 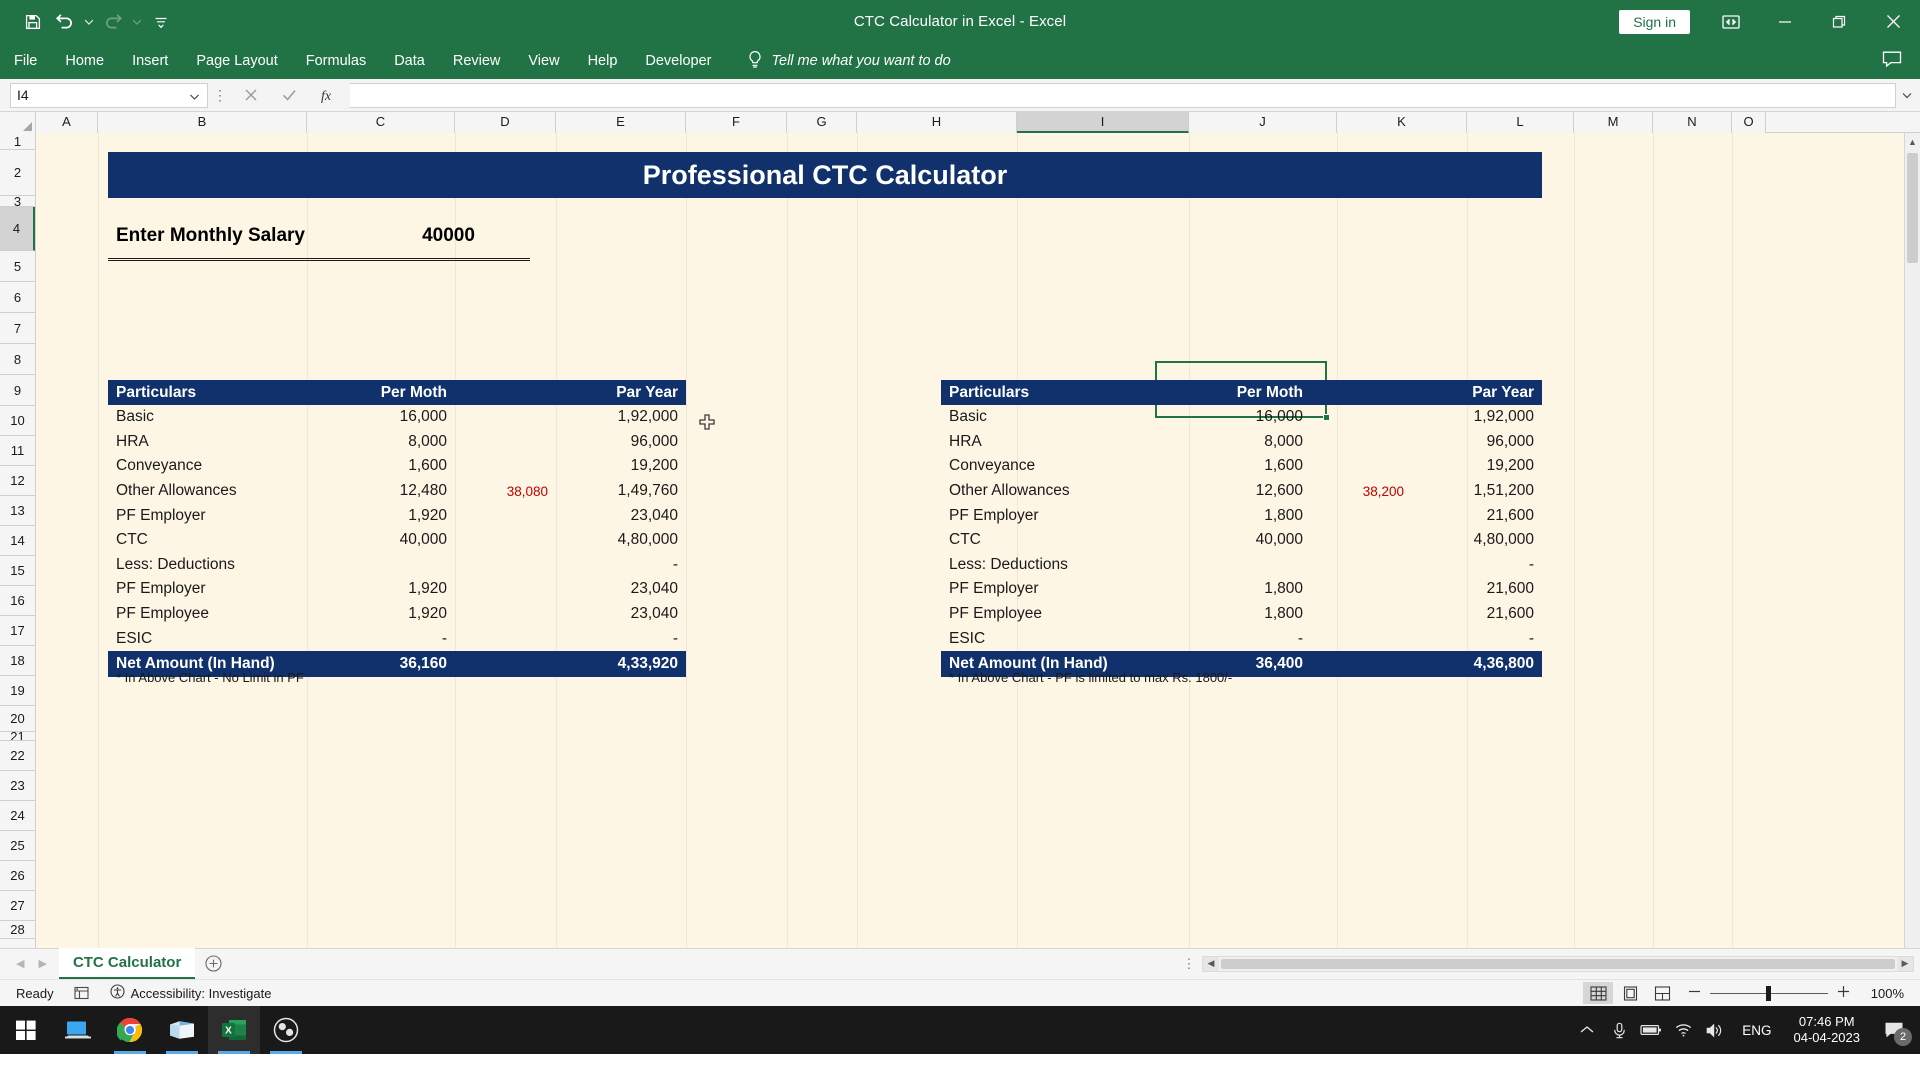 What do you see at coordinates (736, 122) in the screenshot?
I see `column-header-f: F` at bounding box center [736, 122].